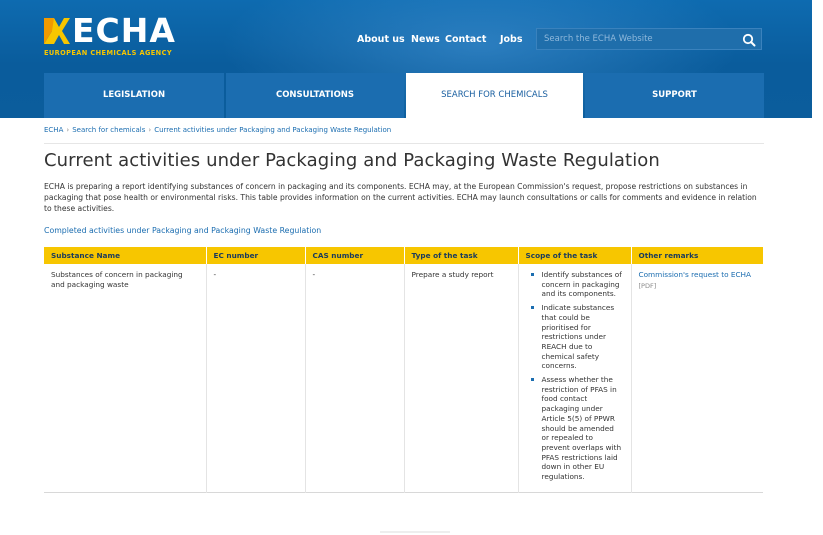 The height and width of the screenshot is (535, 823). What do you see at coordinates (404, 143) in the screenshot?
I see `breadcrumb-divider` at bounding box center [404, 143].